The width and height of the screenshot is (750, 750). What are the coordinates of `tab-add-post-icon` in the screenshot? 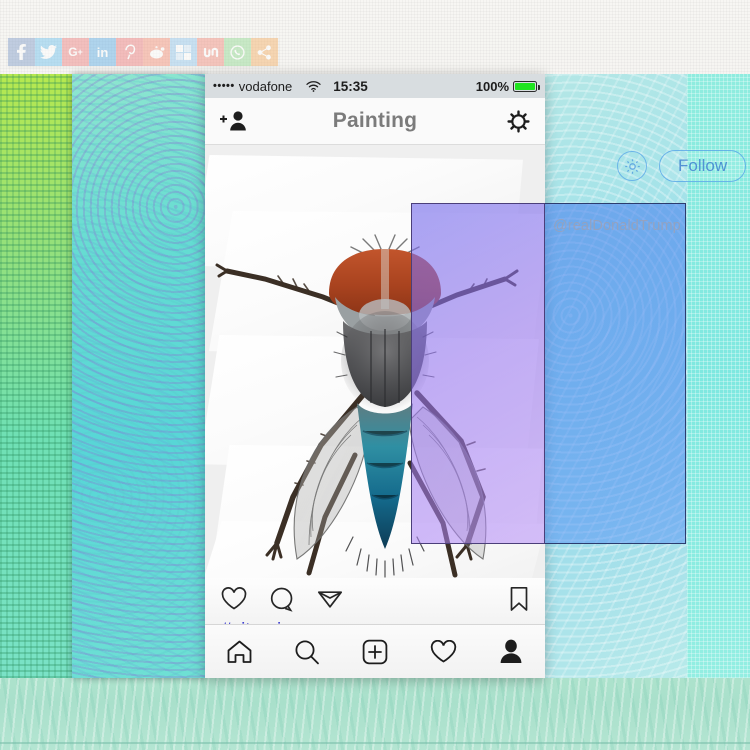 It's located at (375, 652).